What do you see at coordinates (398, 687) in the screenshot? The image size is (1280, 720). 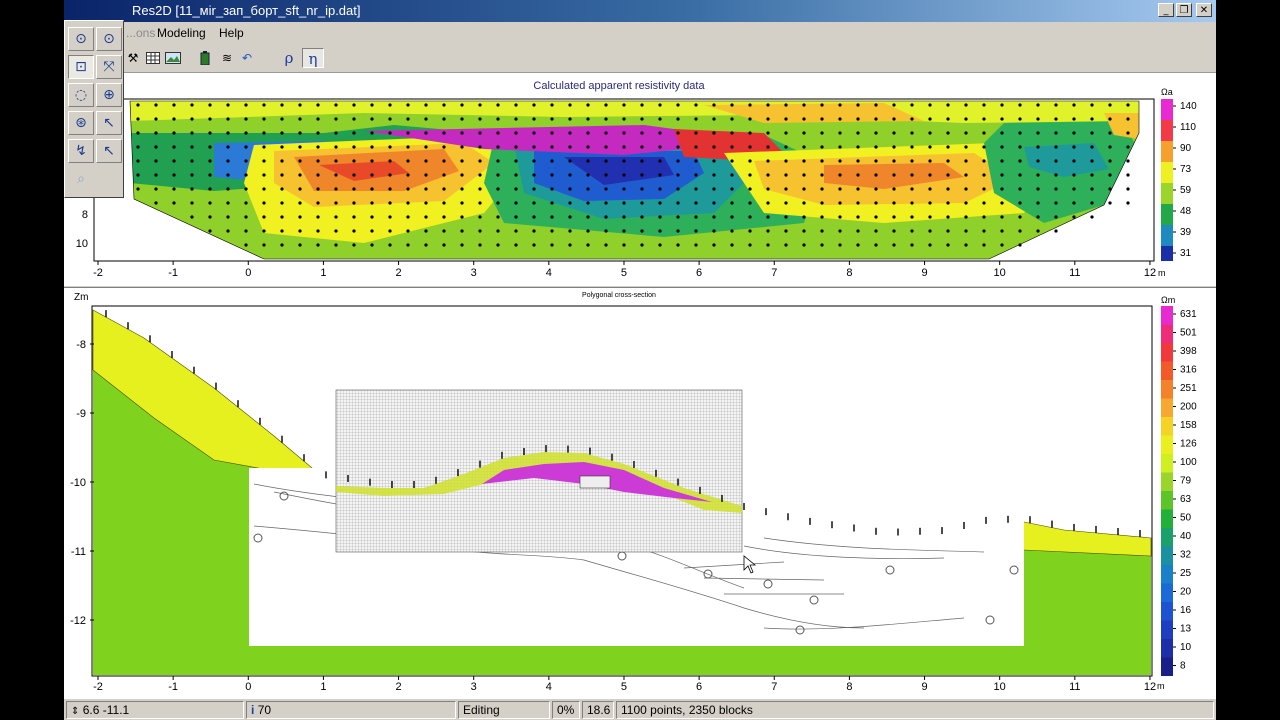 I see `bottom-x-tick: 2` at bounding box center [398, 687].